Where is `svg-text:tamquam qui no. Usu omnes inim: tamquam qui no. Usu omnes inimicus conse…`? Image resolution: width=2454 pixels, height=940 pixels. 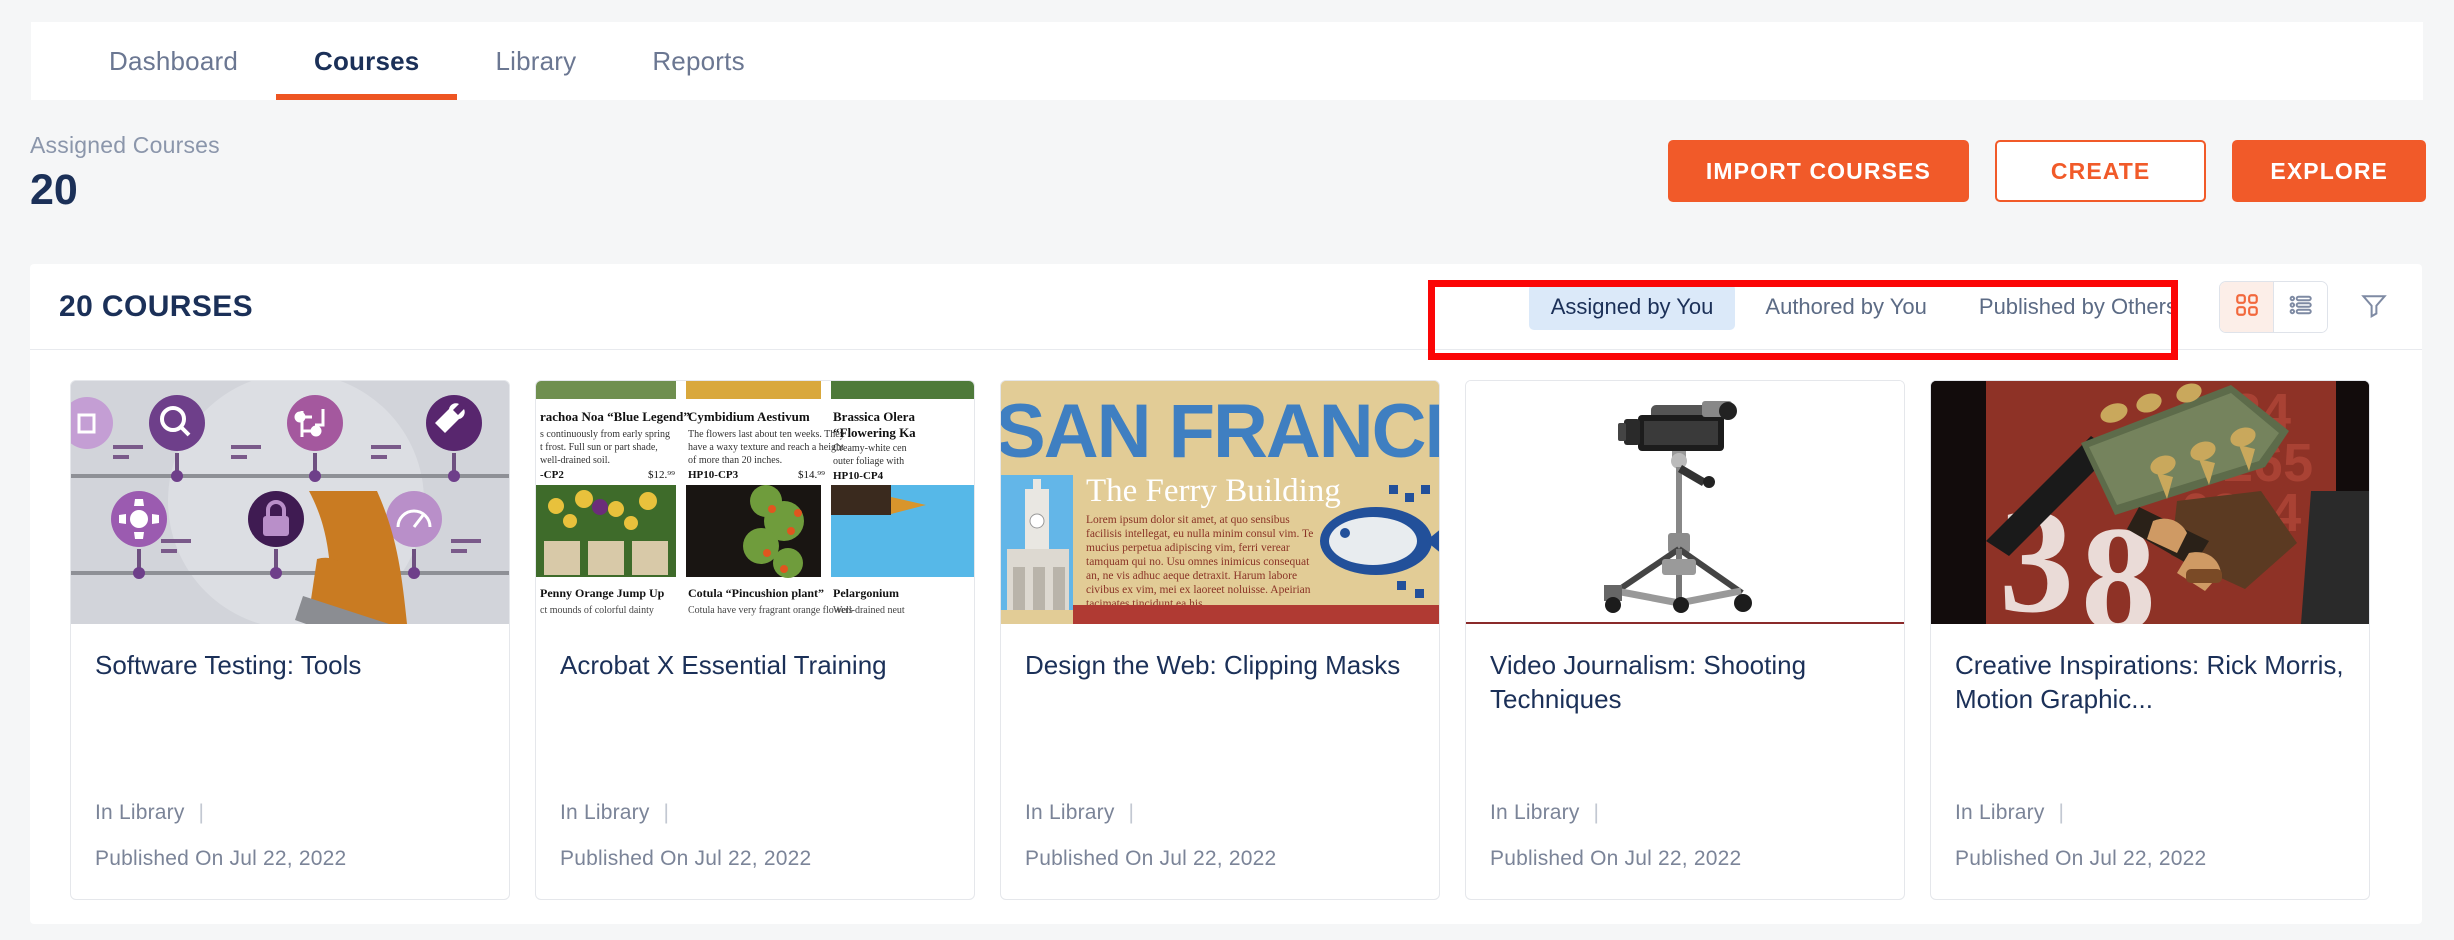
svg-text:tamquam qui no. Usu omnes inim: tamquam qui no. Usu omnes inimicus conse… is located at coordinates (1198, 562).